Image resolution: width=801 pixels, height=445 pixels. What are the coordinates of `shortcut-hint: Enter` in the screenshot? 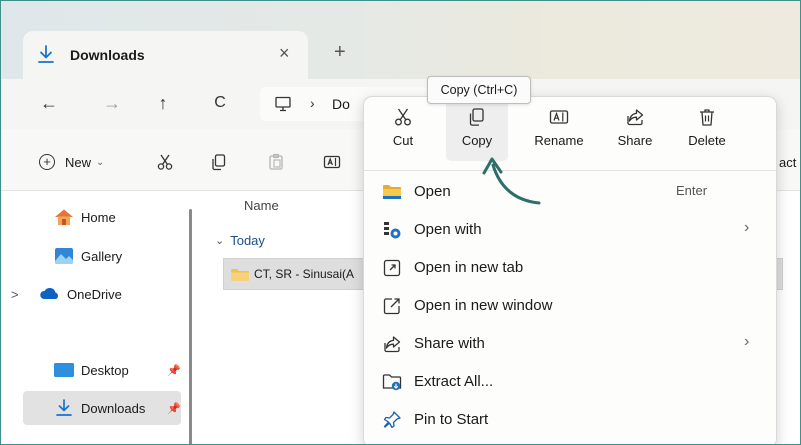 It's located at (692, 190).